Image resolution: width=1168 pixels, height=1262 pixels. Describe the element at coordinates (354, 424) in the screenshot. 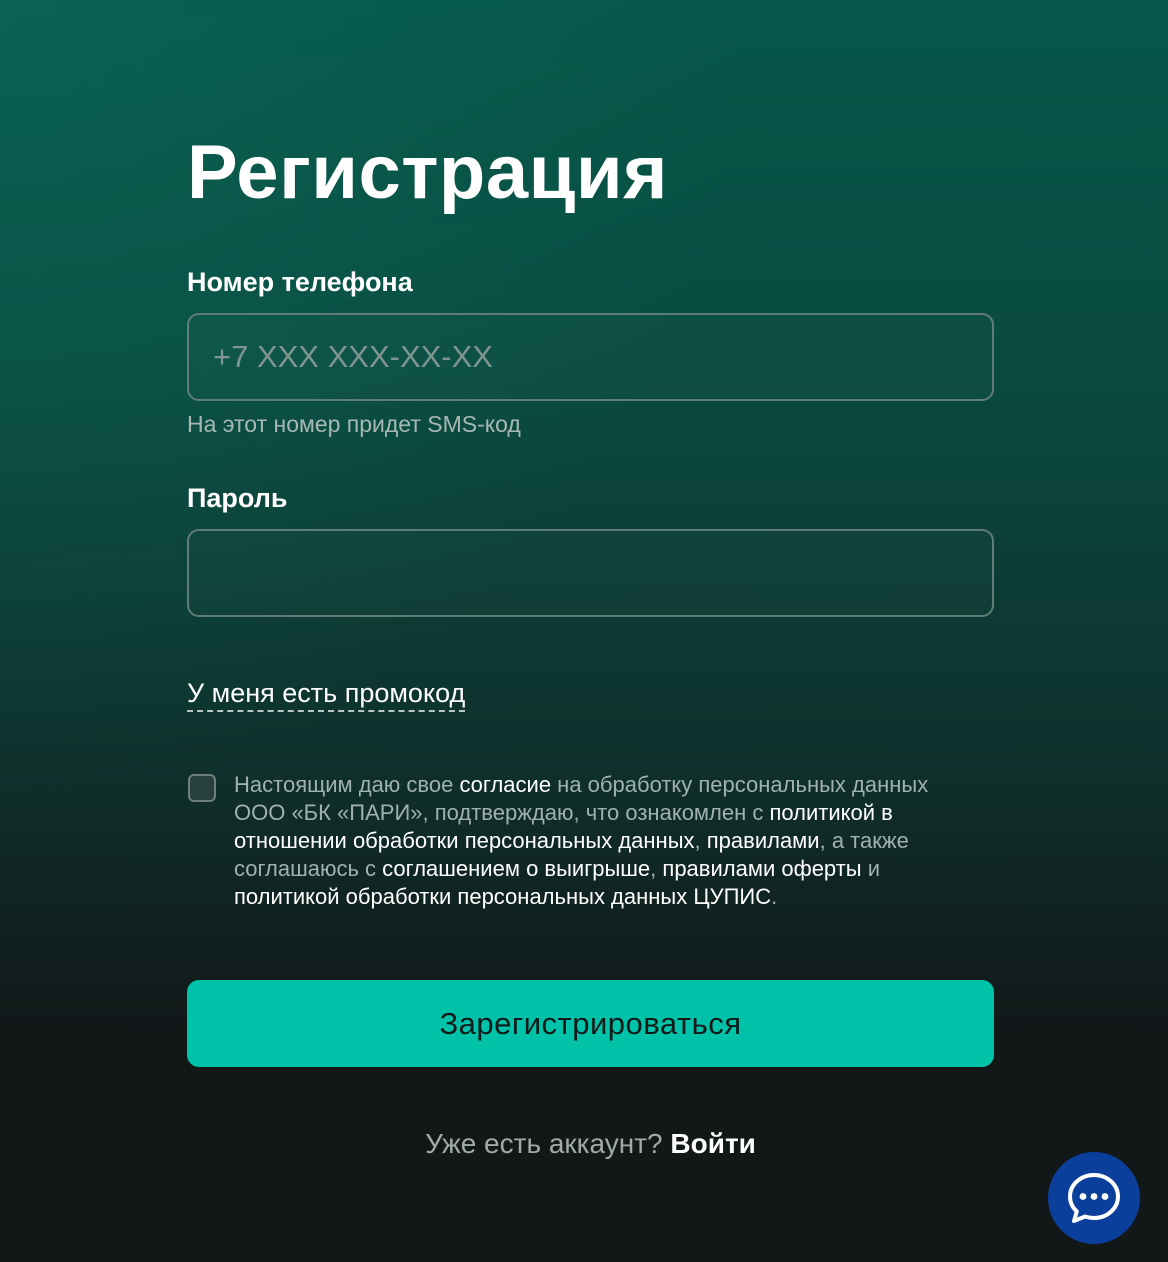

I see `phone-hint: На этот номер придет SMS-код` at that location.